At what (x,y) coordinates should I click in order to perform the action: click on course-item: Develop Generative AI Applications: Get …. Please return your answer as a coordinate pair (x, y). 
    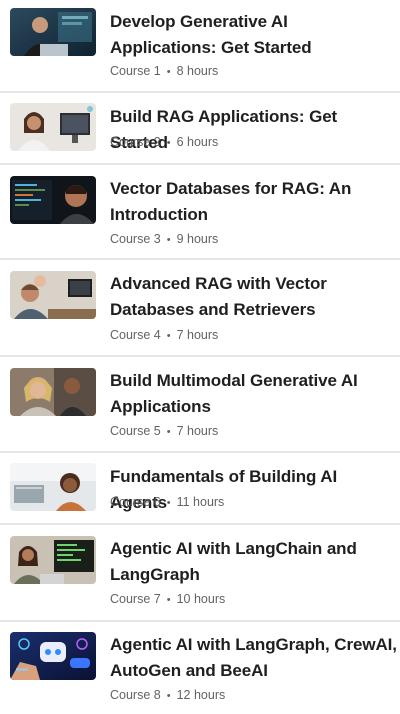
    Looking at the image, I should click on (200, 46).